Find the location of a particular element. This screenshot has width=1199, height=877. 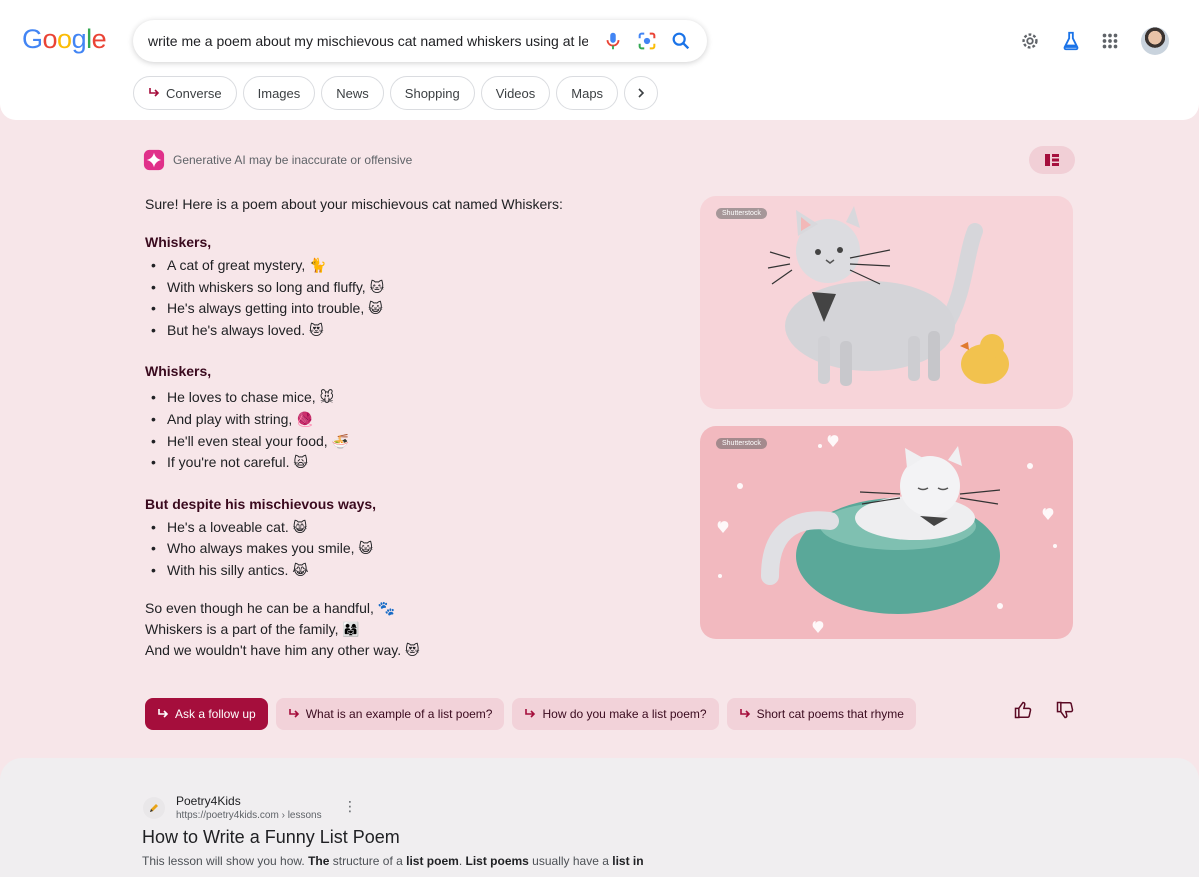

snippet-bold: List poems is located at coordinates (497, 861).